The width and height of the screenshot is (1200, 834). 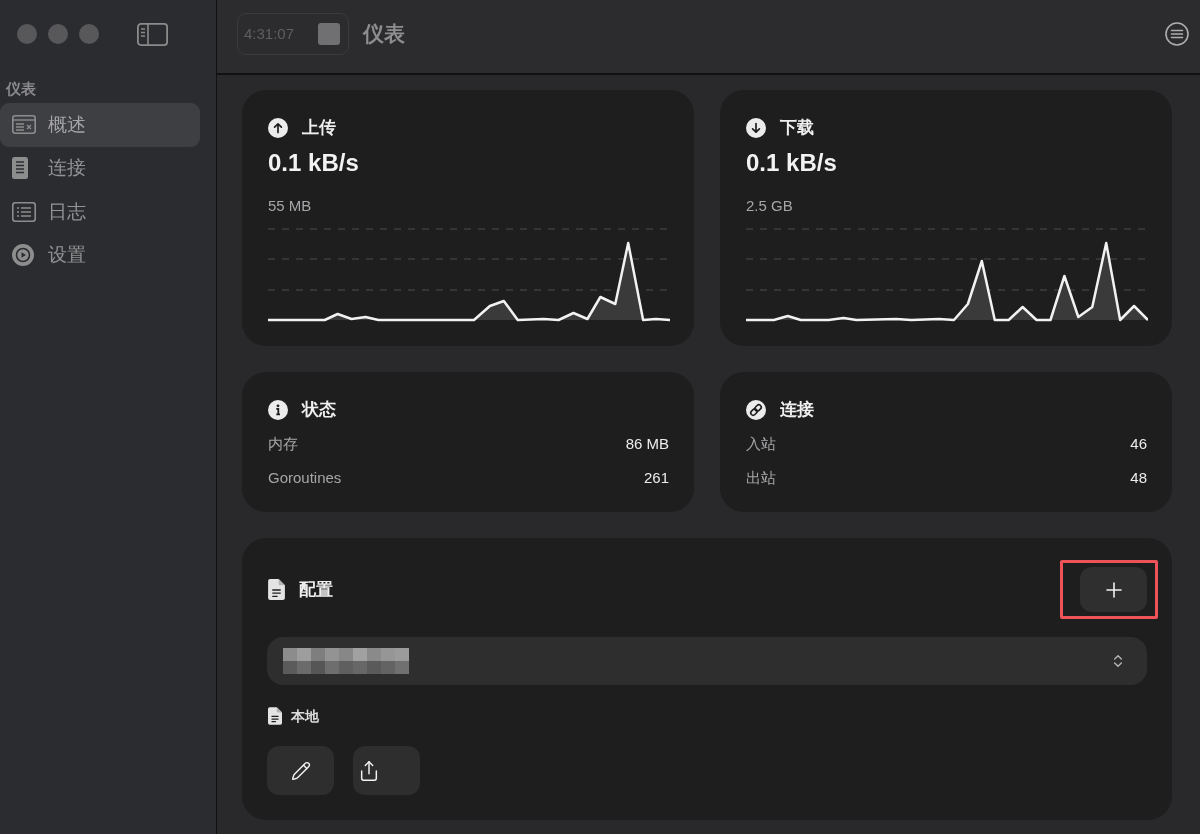 What do you see at coordinates (100, 125) in the screenshot?
I see `sidebar-item: 概述` at bounding box center [100, 125].